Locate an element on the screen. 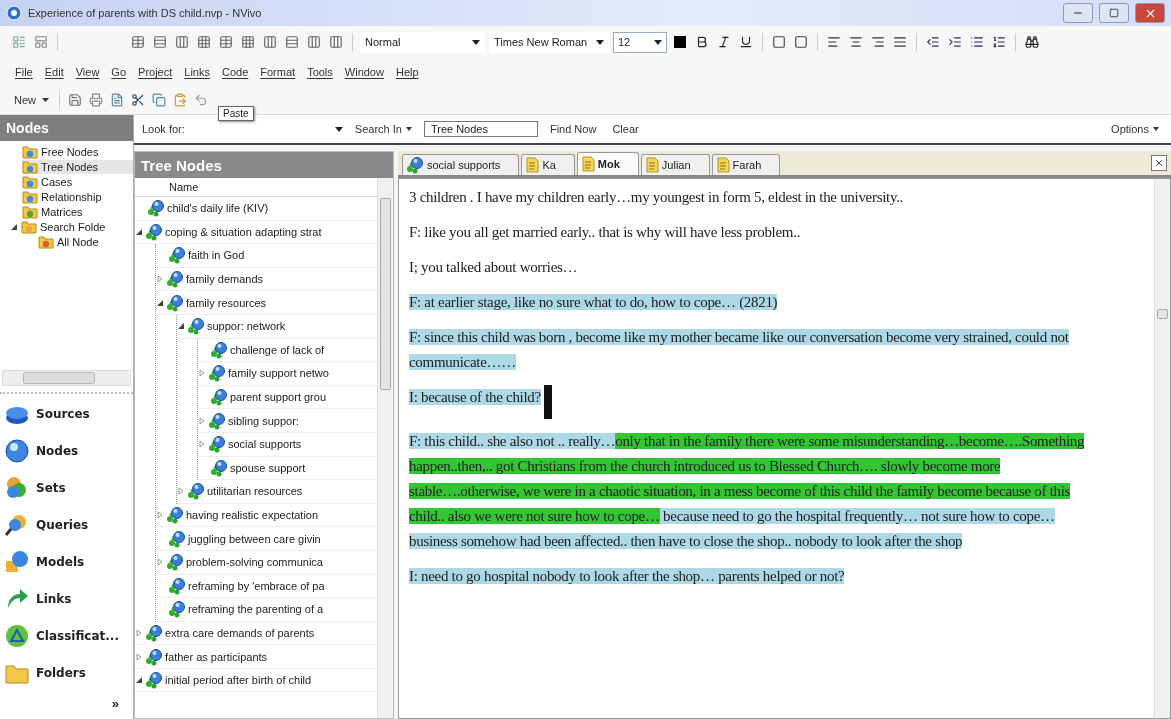 Image resolution: width=1171 pixels, height=719 pixels. border-icon is located at coordinates (779, 42).